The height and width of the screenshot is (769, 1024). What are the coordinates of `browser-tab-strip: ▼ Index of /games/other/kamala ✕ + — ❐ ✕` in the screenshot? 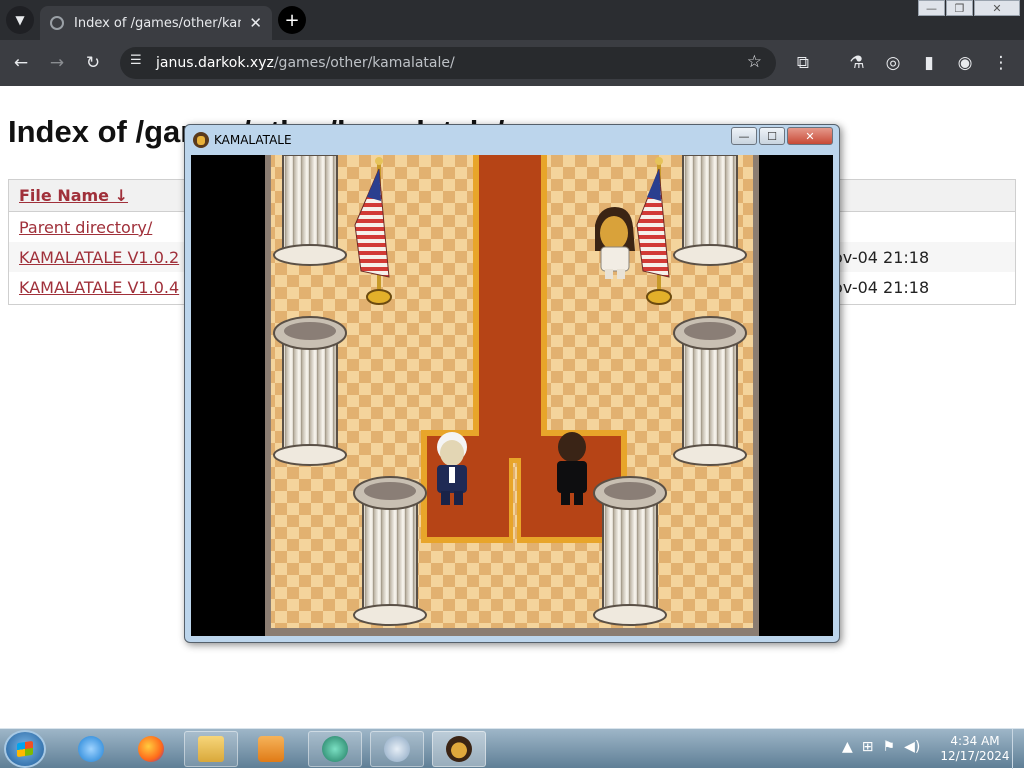 It's located at (512, 20).